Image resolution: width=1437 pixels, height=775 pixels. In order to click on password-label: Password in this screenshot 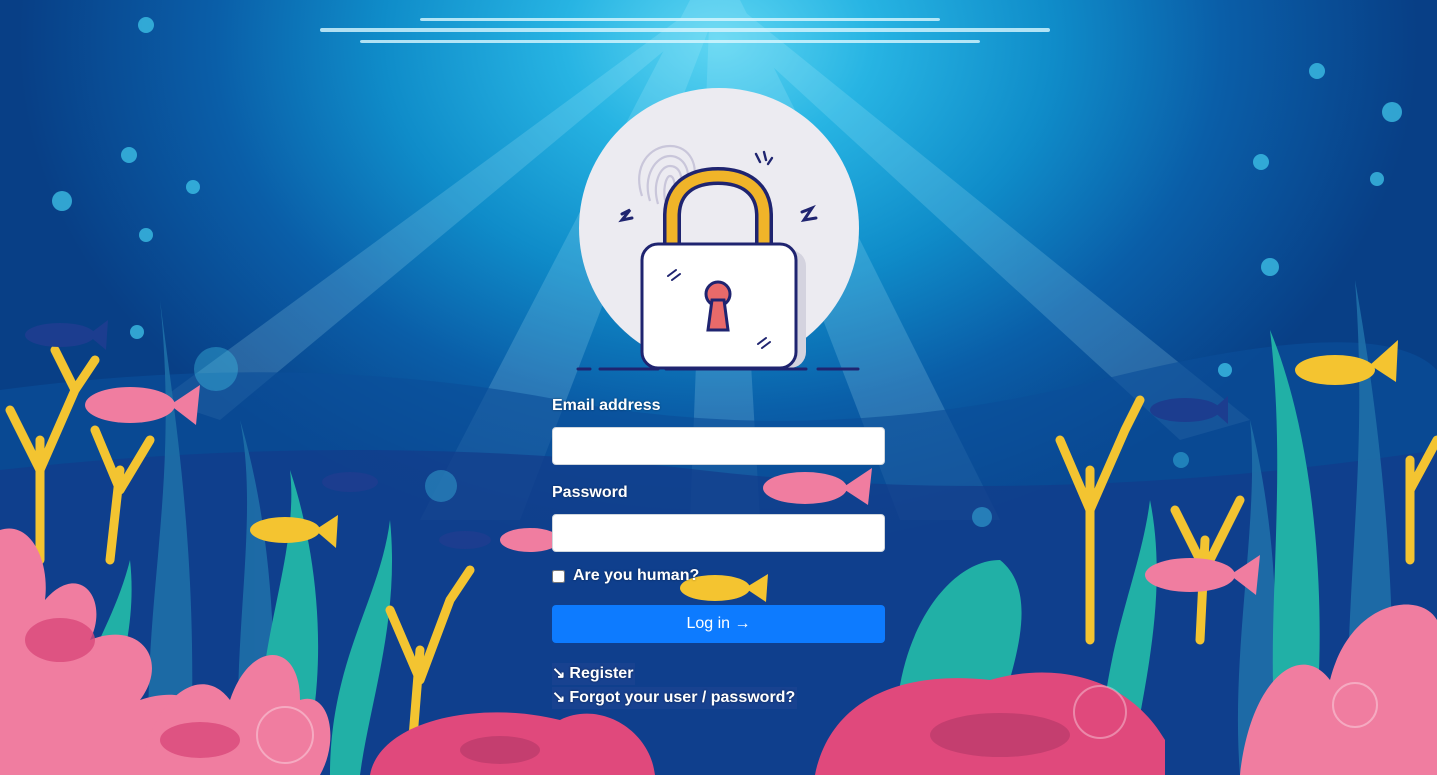, I will do `click(590, 492)`.